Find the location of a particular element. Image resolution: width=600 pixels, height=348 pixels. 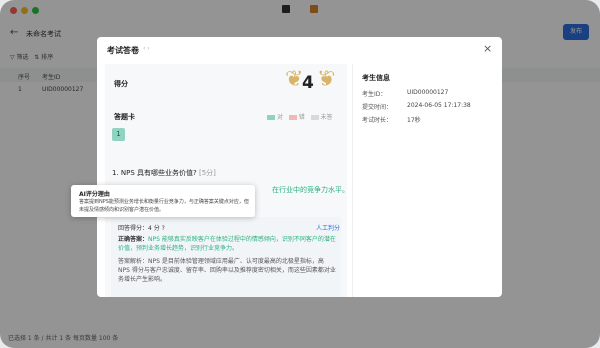

tooltip-title: AI评分理由 is located at coordinates (94, 194).